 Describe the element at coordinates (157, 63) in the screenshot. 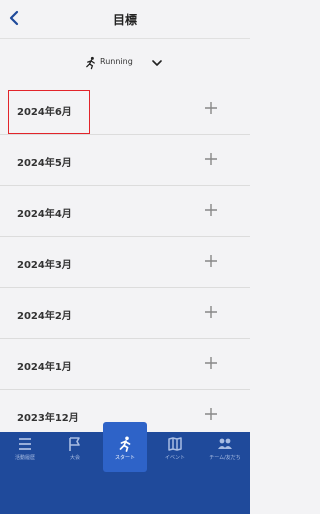

I see `chevron-down-icon` at that location.